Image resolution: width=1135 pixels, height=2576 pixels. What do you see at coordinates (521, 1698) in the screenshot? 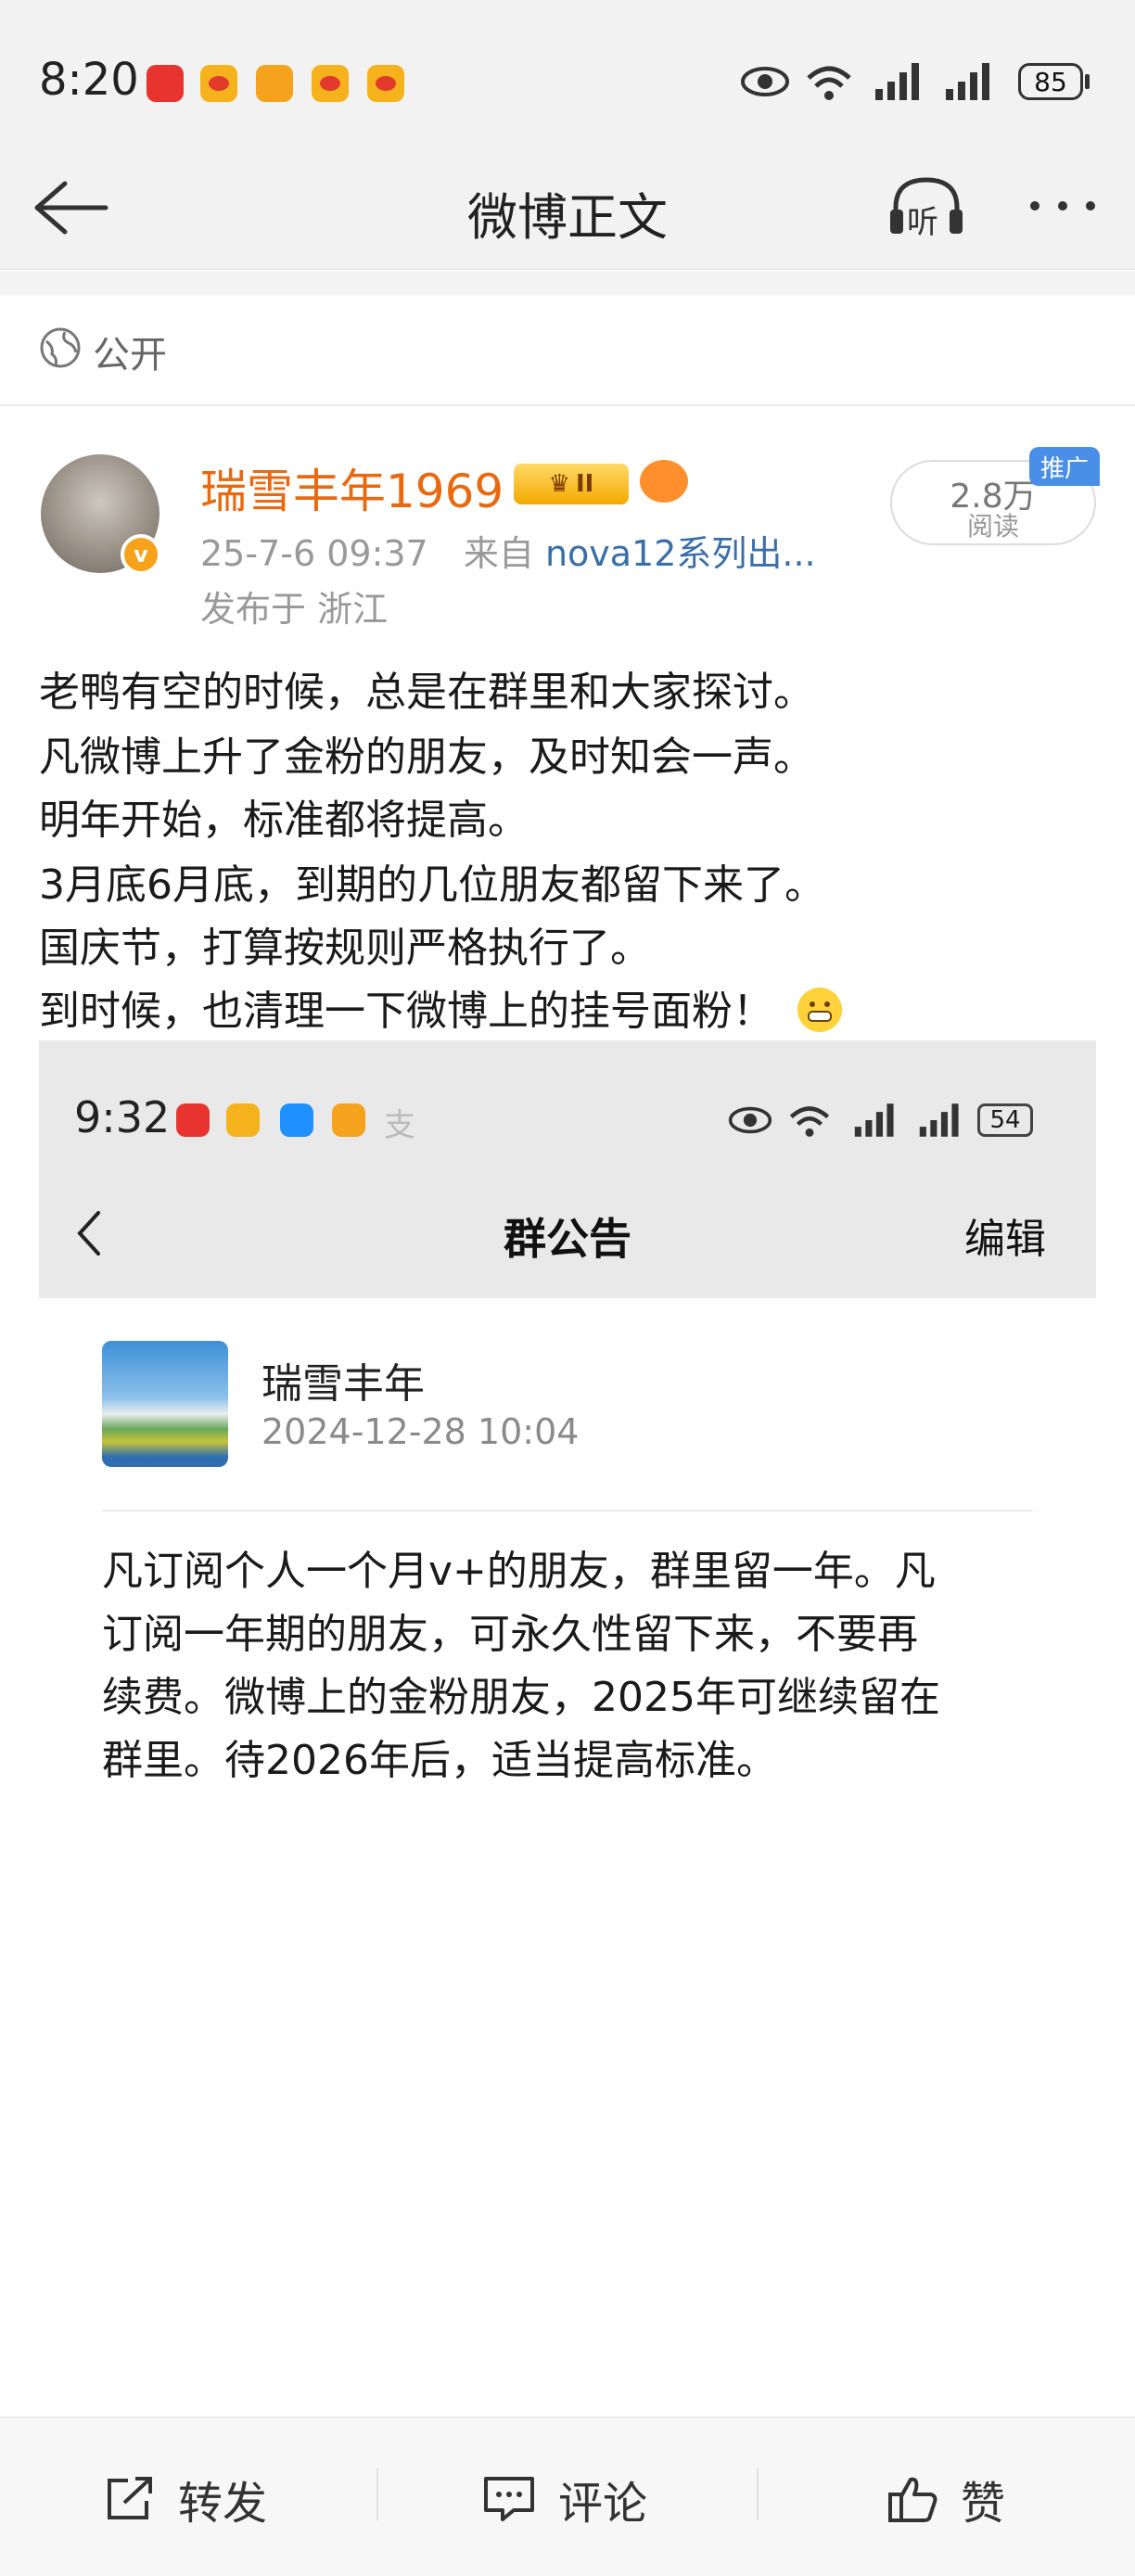
I see `notice-text-line: 续费。微博上的金粉朋友，2025年可继续留在` at bounding box center [521, 1698].